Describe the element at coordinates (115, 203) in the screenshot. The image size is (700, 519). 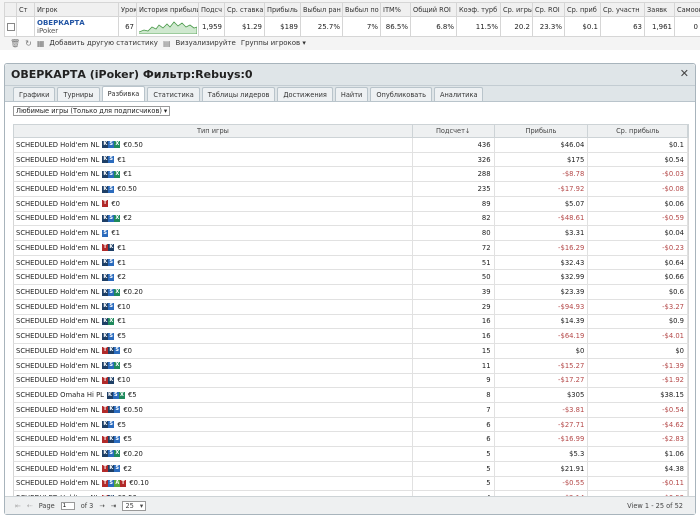
I see `game-buyin: €0` at that location.